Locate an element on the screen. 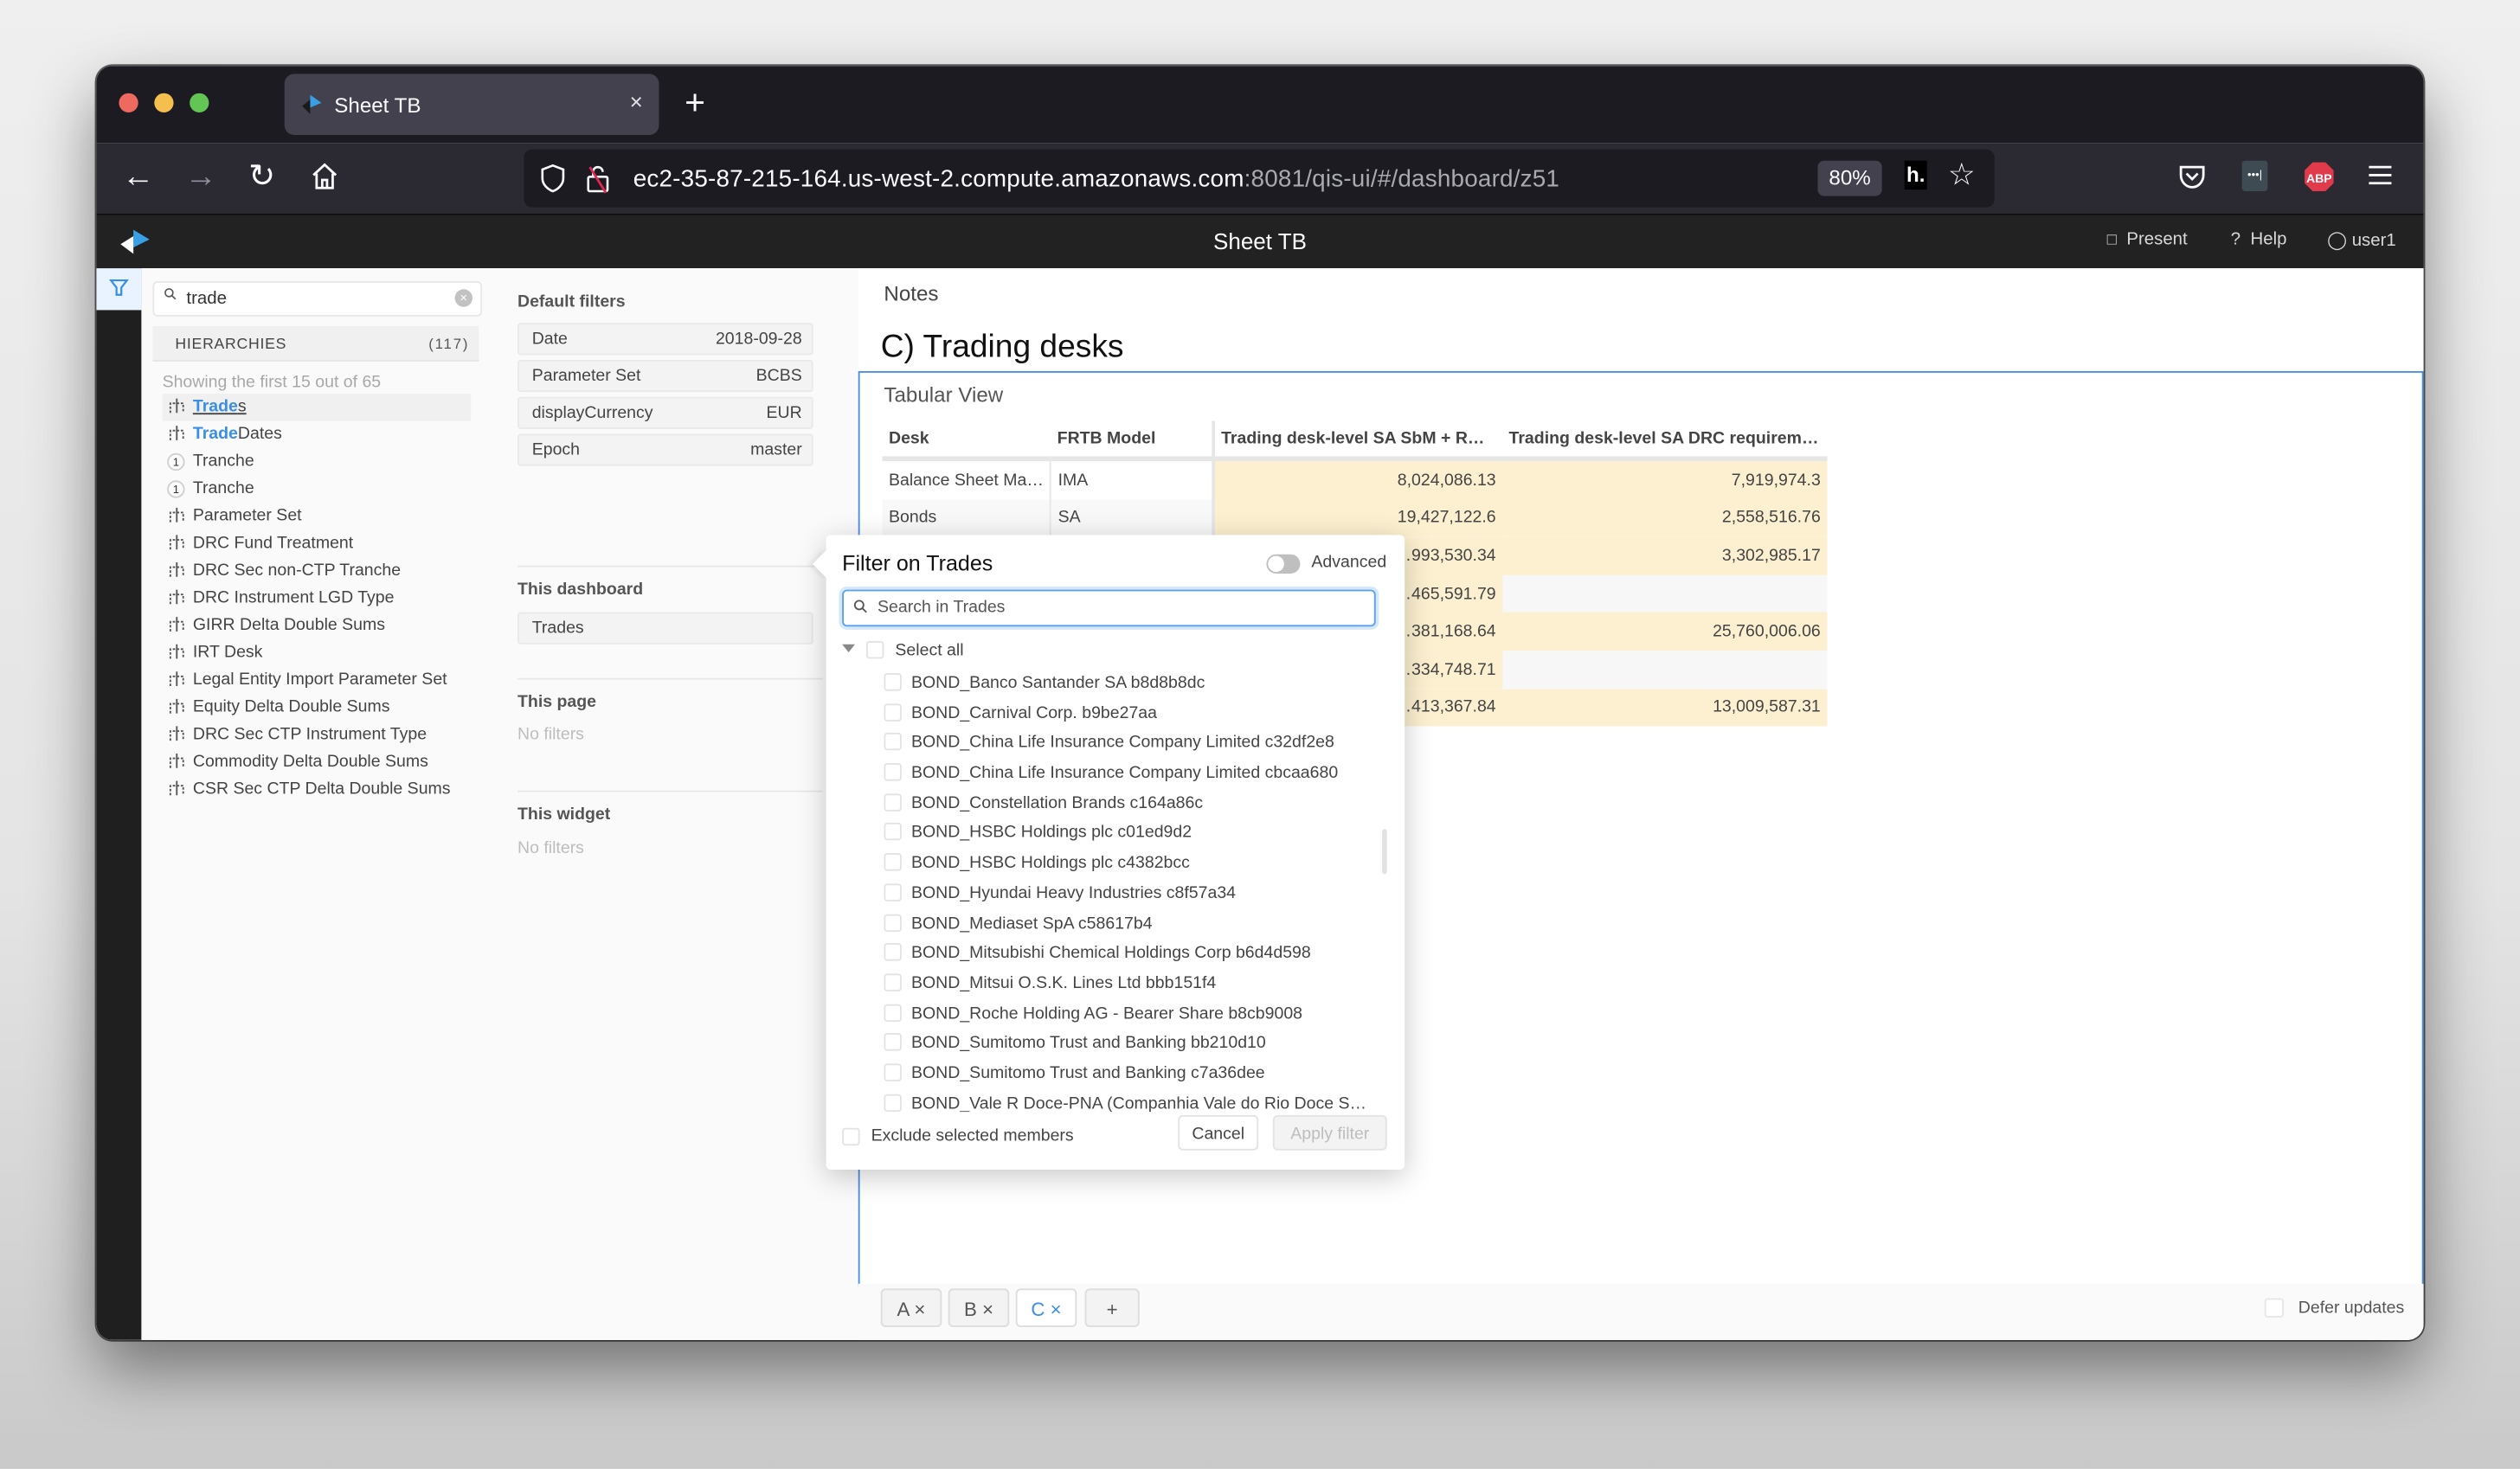 The image size is (2520, 1469). apply-filter-button: Apply filter is located at coordinates (1329, 1132).